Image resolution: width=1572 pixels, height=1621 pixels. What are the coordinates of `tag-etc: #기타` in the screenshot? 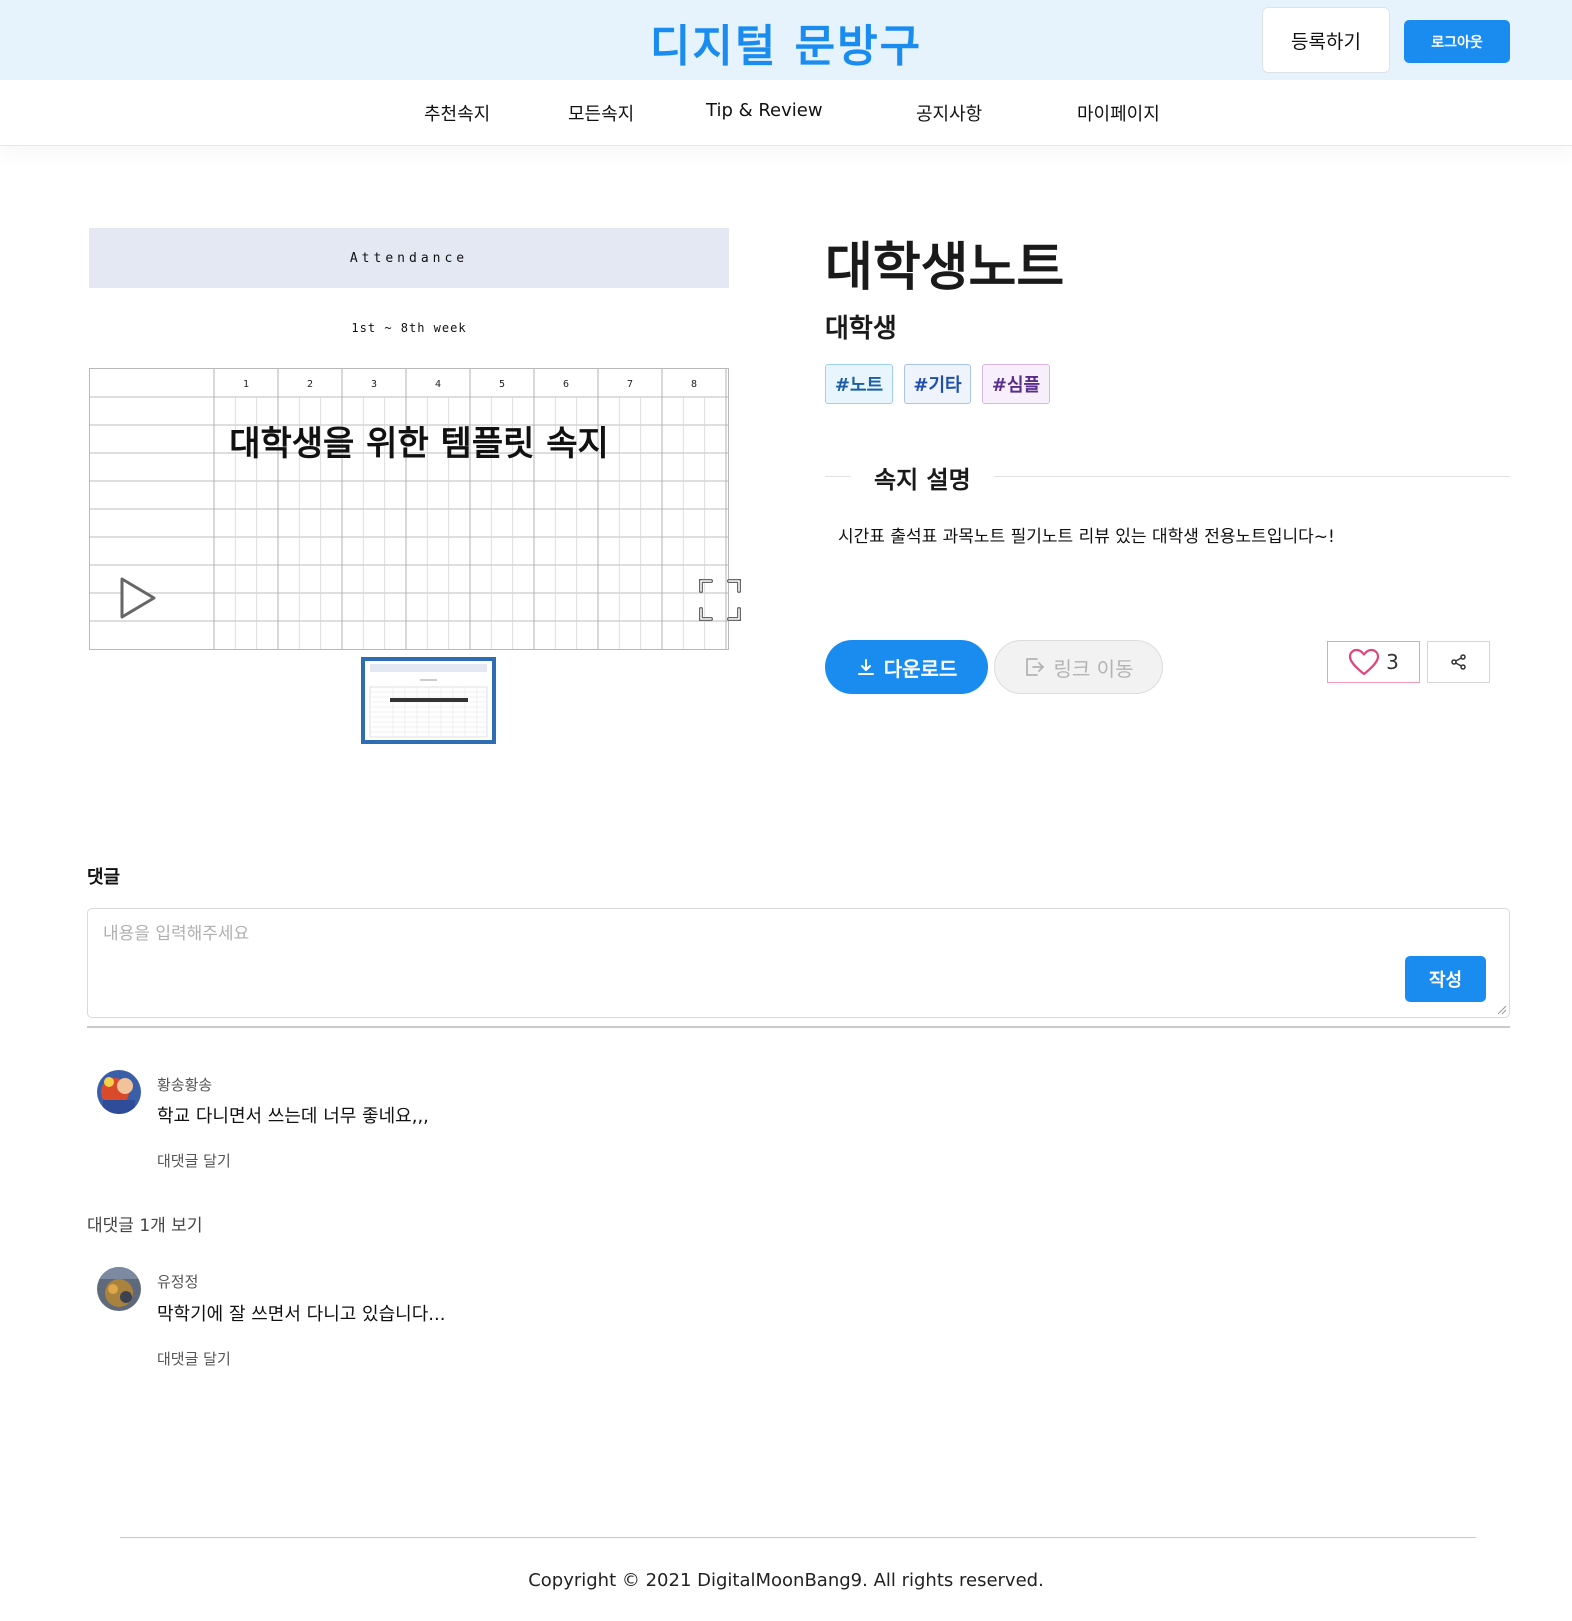 It's located at (937, 384).